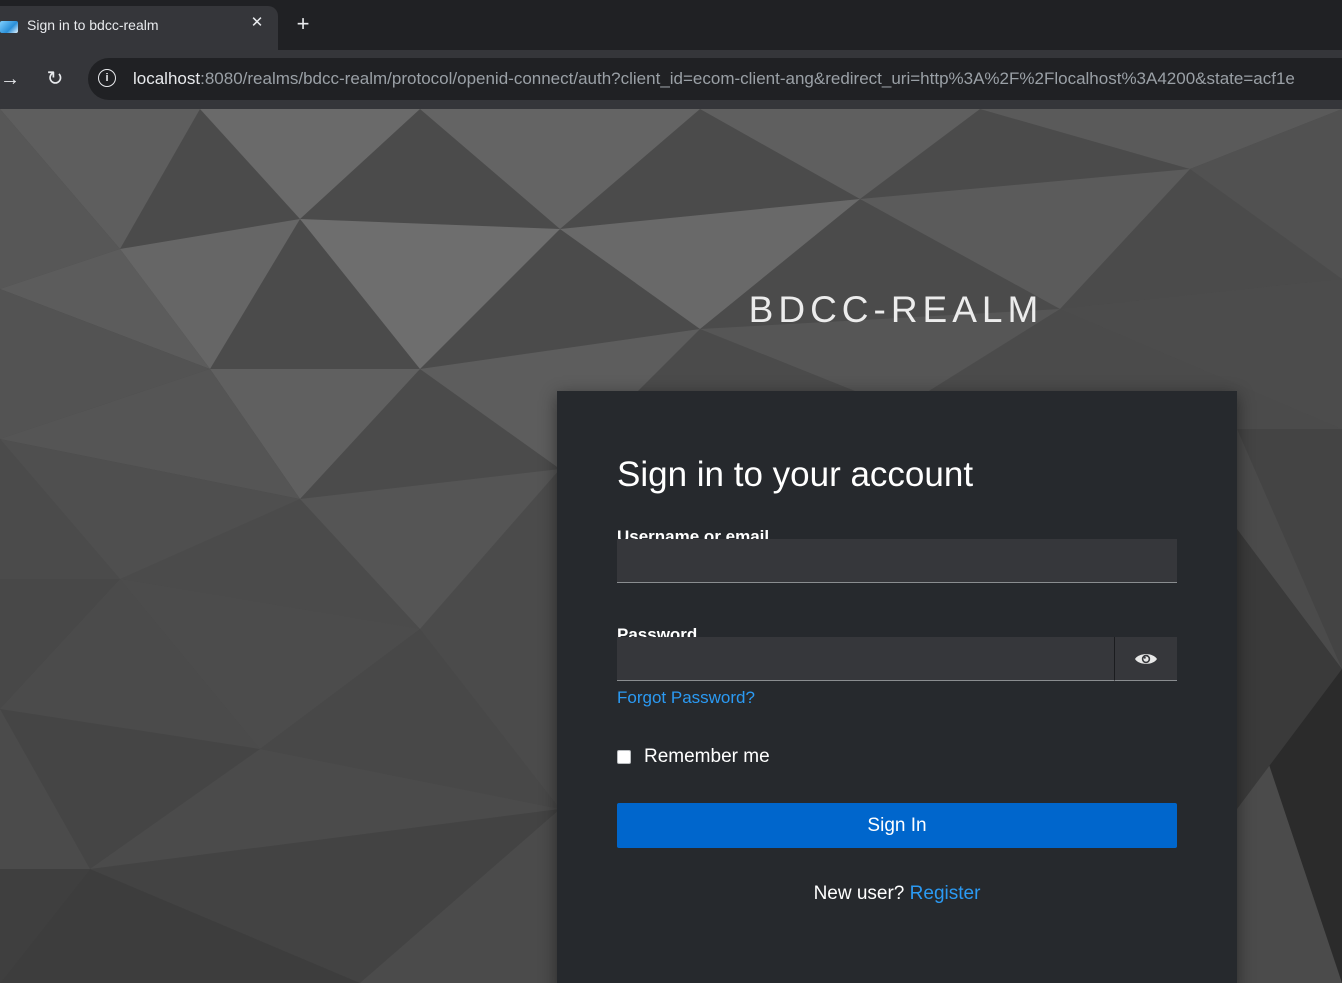  I want to click on forgot-password-link: Forgot Password?, so click(686, 698).